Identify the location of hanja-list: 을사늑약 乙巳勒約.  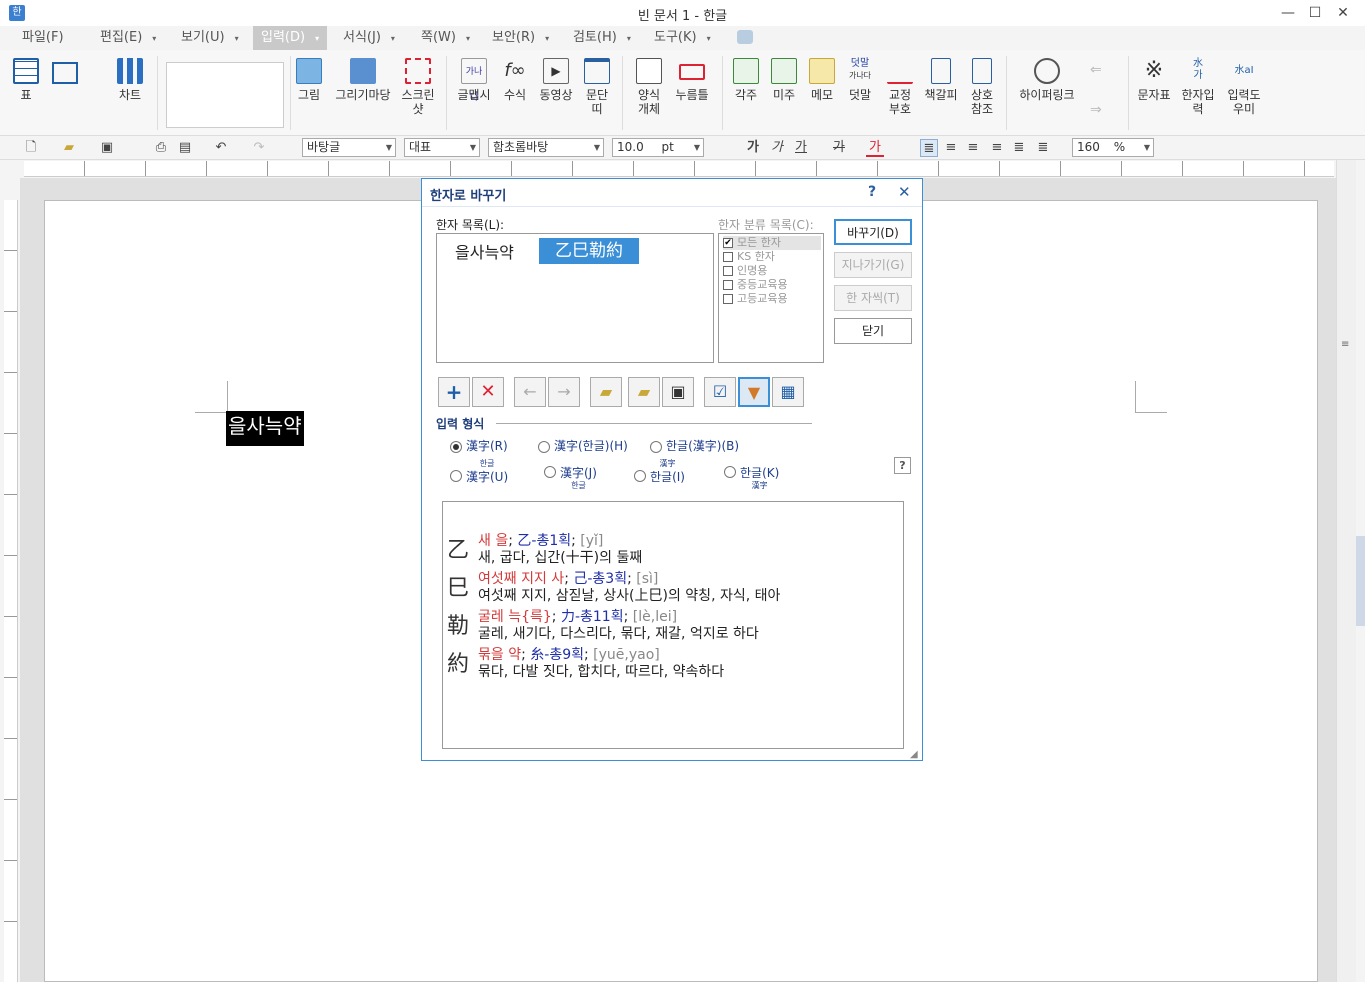
(575, 298).